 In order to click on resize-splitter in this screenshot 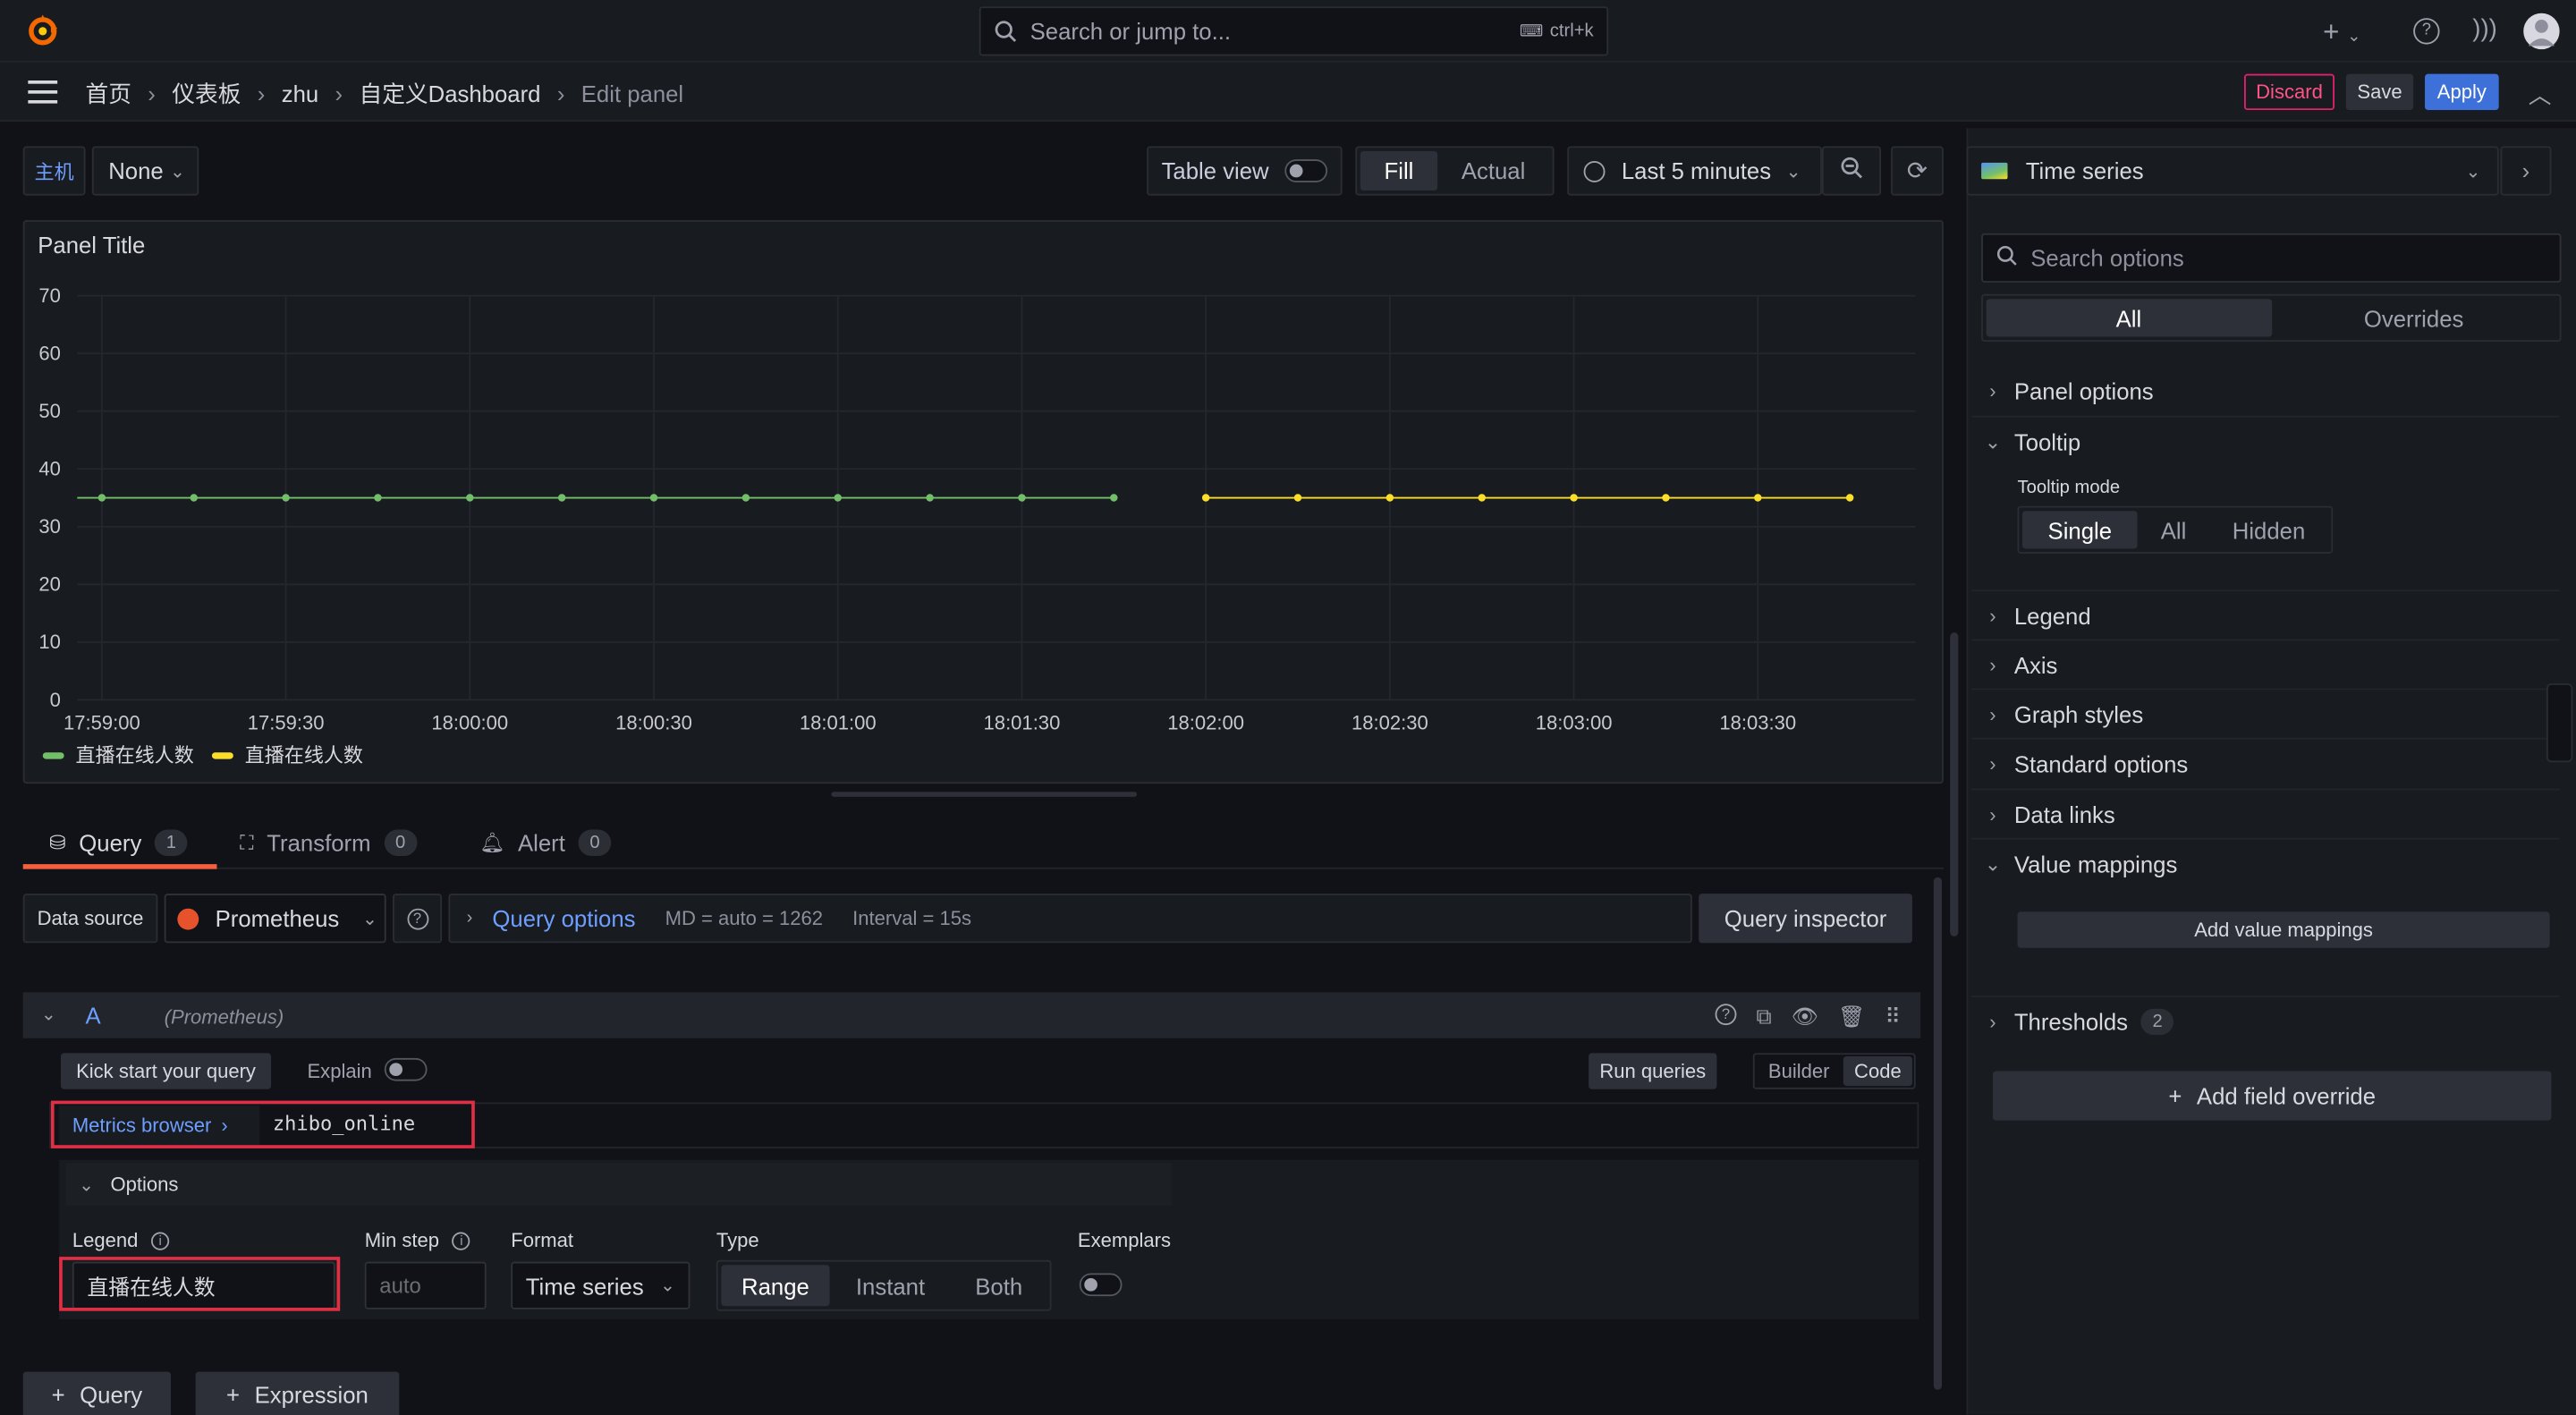, I will do `click(984, 795)`.